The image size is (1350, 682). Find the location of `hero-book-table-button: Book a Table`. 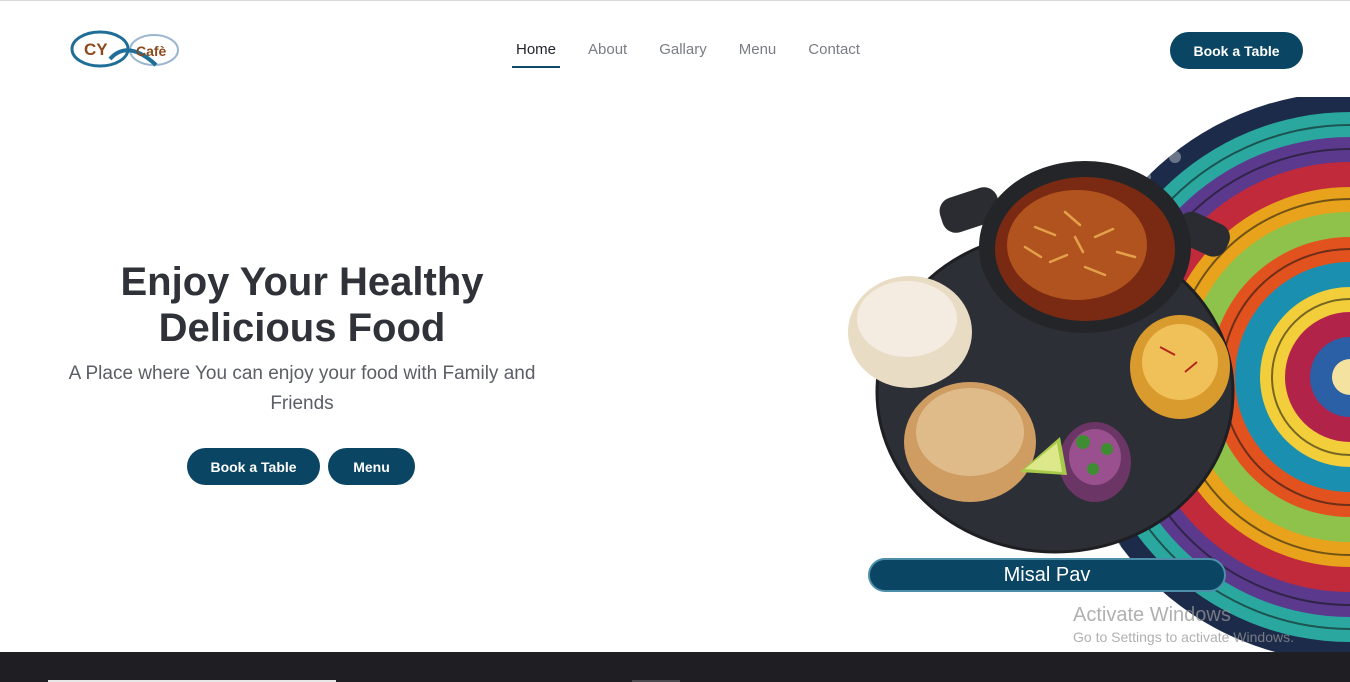

hero-book-table-button: Book a Table is located at coordinates (253, 466).